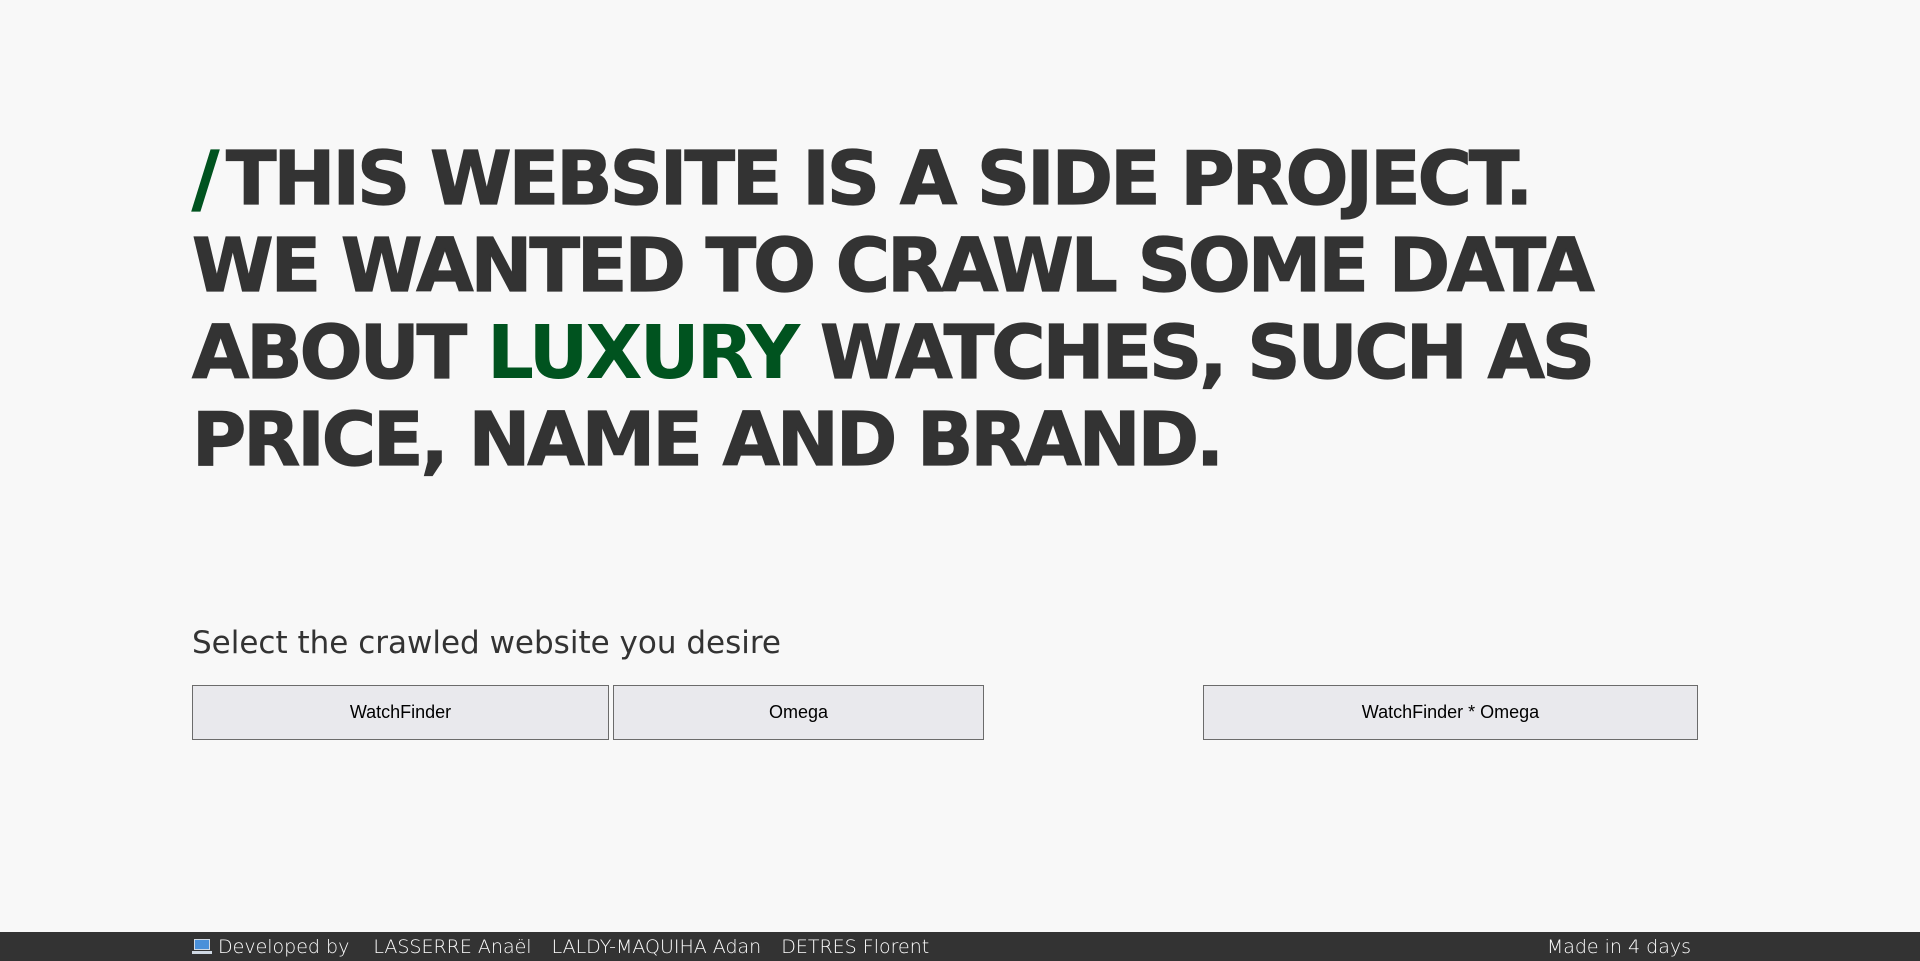  I want to click on made-in-label: Made in 4 days, so click(1618, 946).